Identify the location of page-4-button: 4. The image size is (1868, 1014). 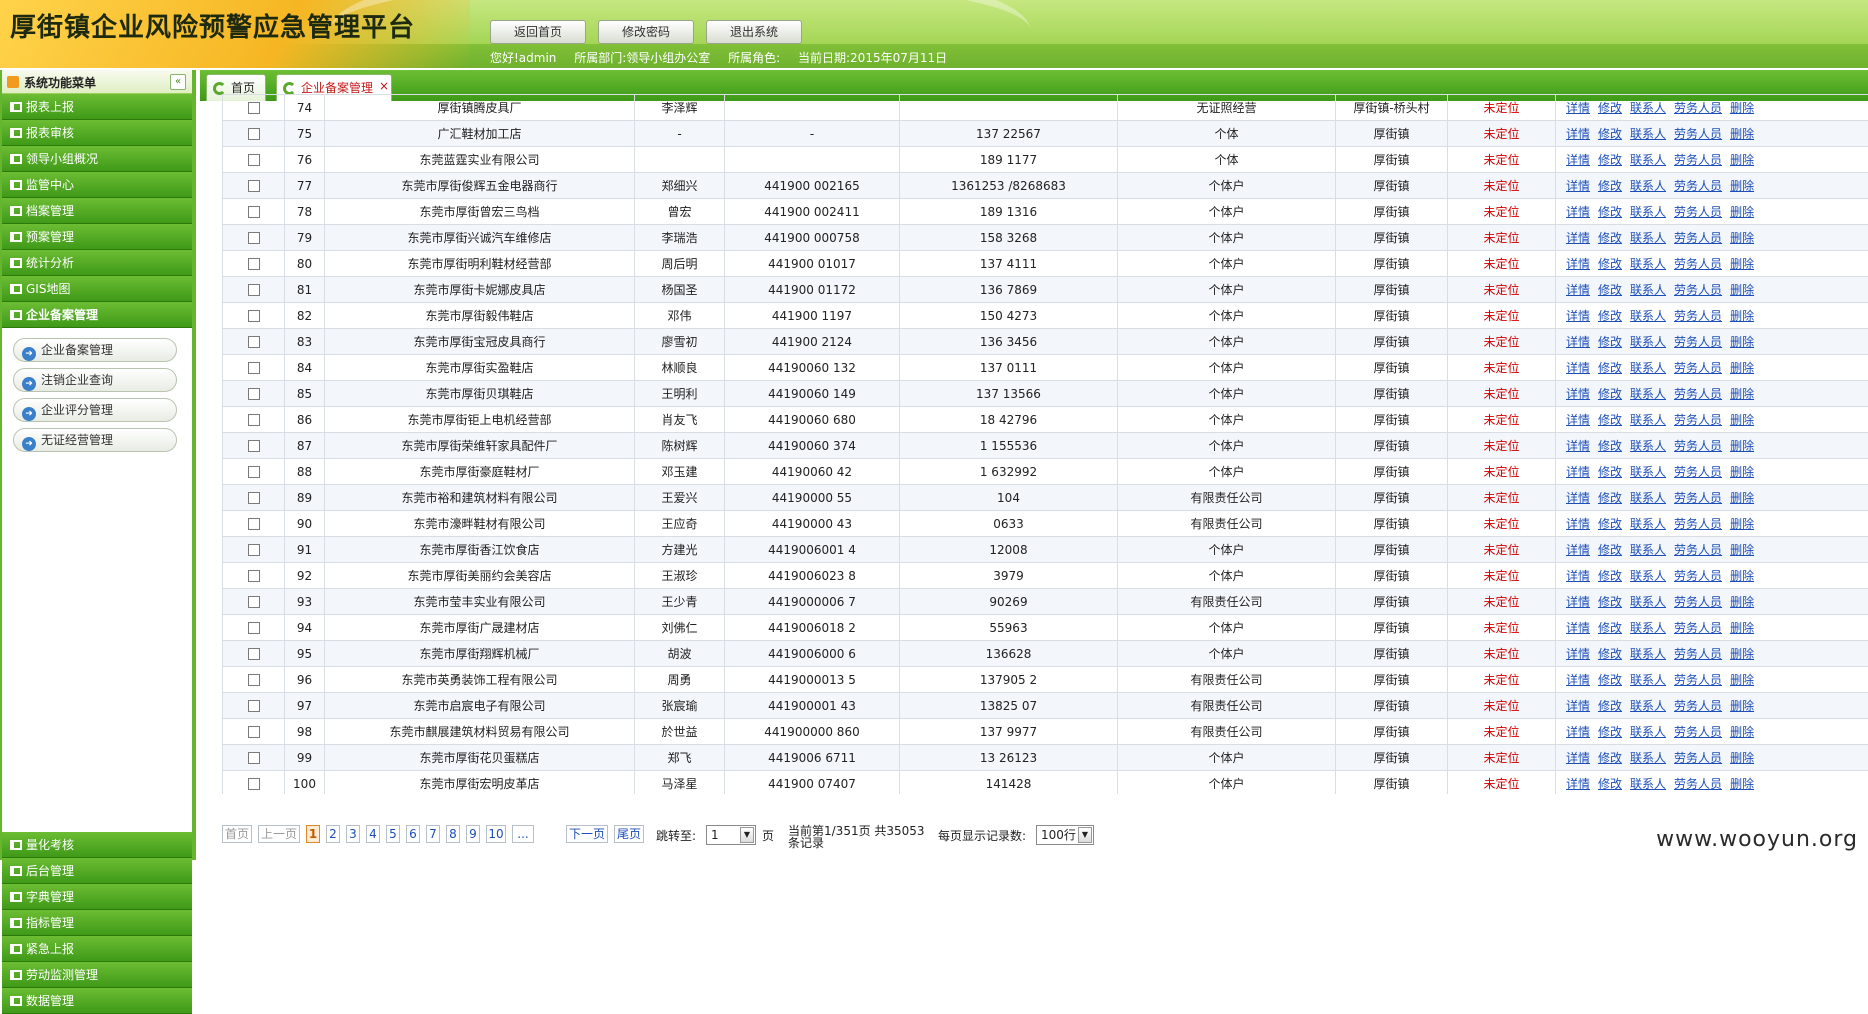
(373, 834).